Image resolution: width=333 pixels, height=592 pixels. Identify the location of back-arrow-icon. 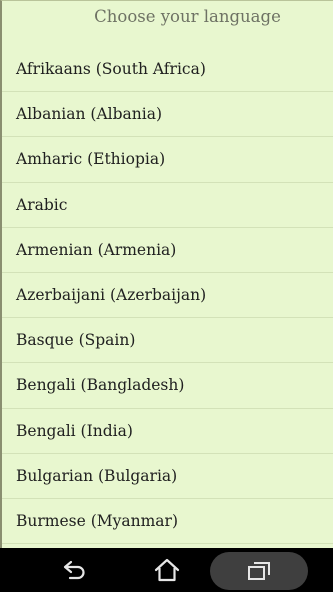
(75, 570).